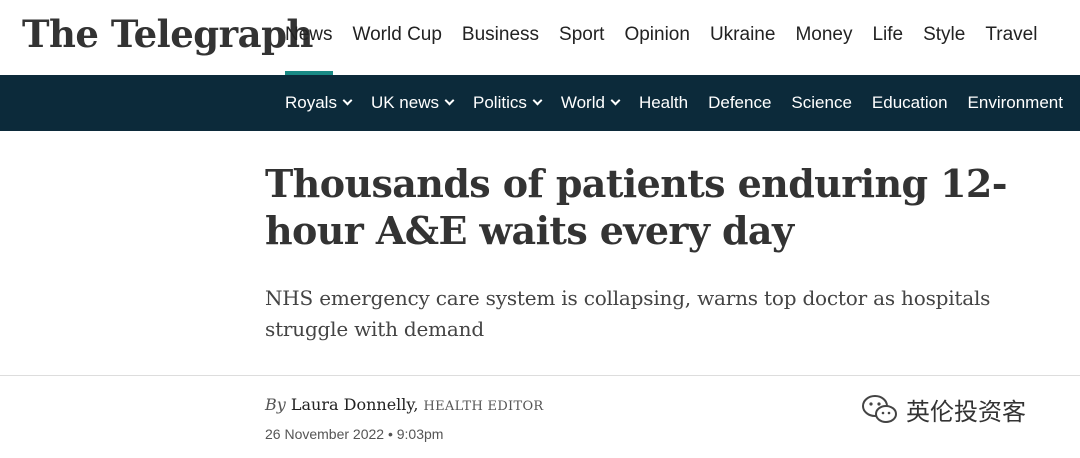 The width and height of the screenshot is (1080, 458). Describe the element at coordinates (355, 404) in the screenshot. I see `author-link: Laura Donnelly,` at that location.